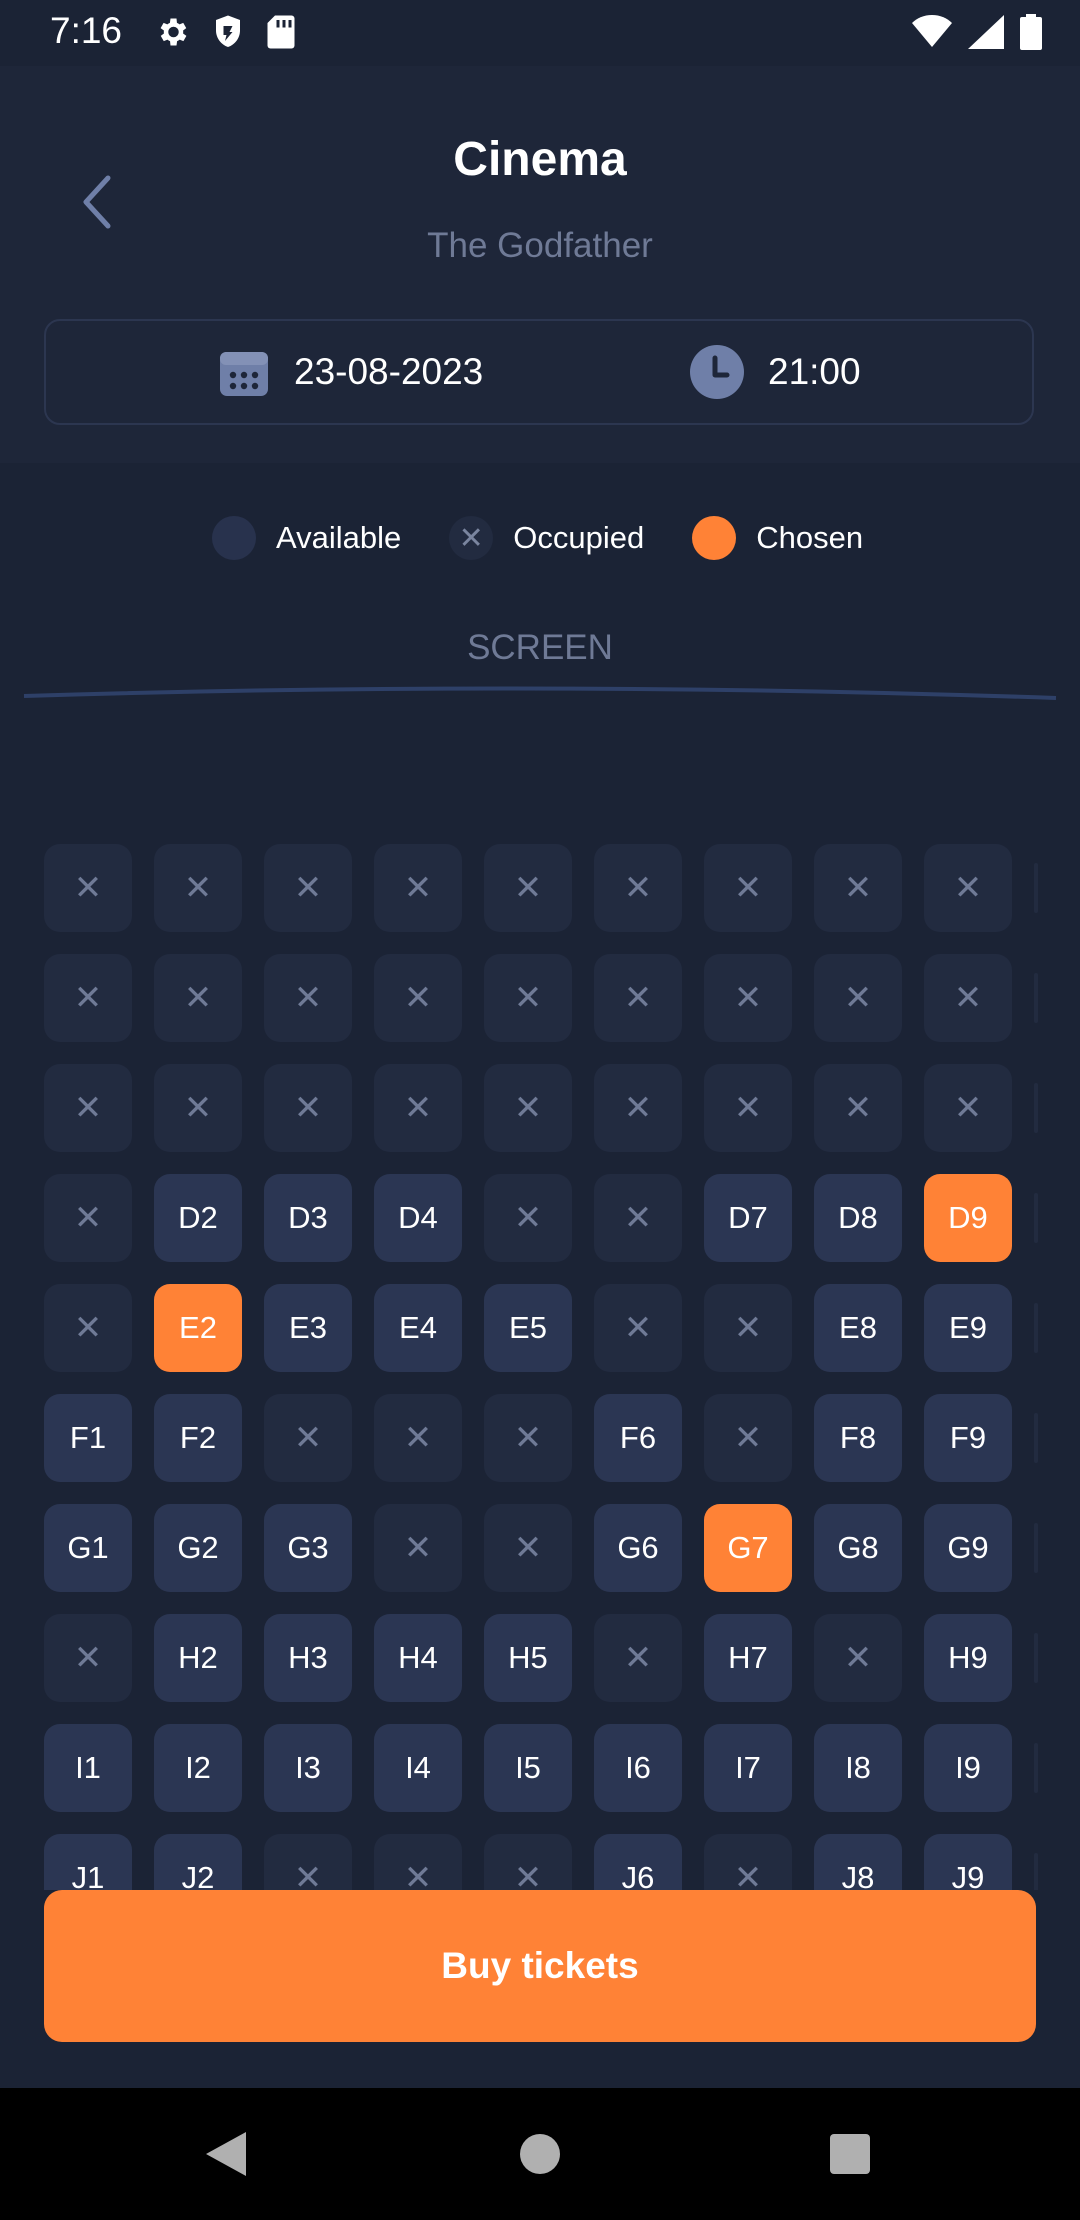 This screenshot has height=2220, width=1080. What do you see at coordinates (638, 1768) in the screenshot?
I see `seat-i6: I6` at bounding box center [638, 1768].